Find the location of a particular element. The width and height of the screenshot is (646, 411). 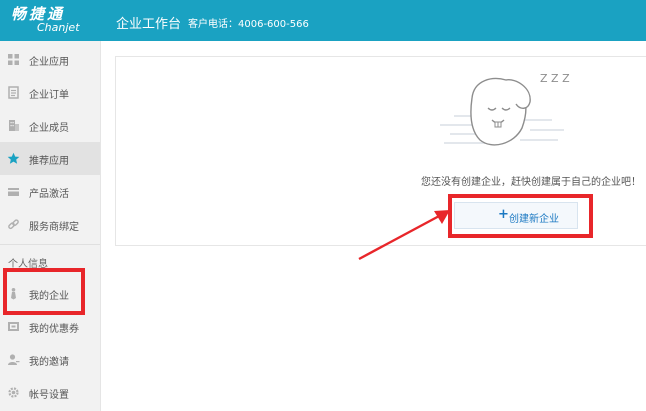

grid-icon is located at coordinates (13, 59).